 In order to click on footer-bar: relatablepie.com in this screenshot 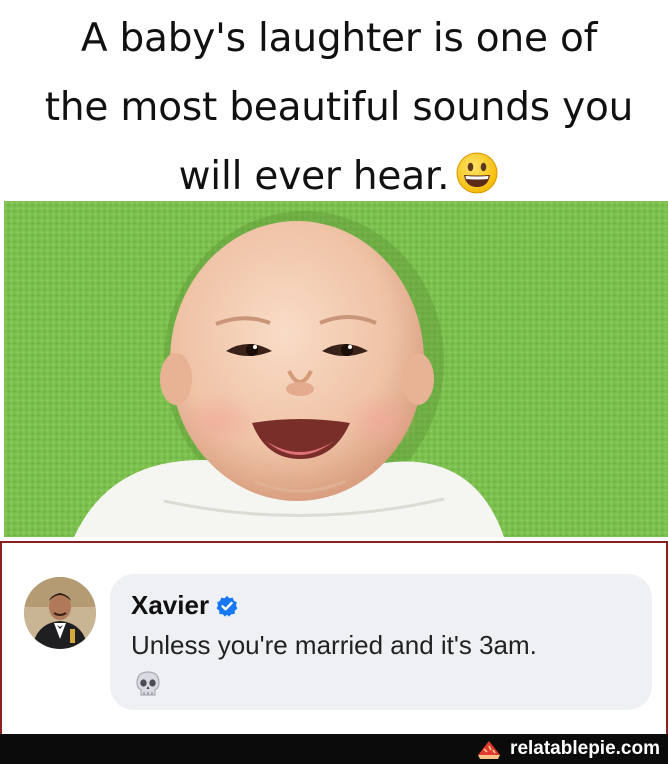, I will do `click(334, 749)`.